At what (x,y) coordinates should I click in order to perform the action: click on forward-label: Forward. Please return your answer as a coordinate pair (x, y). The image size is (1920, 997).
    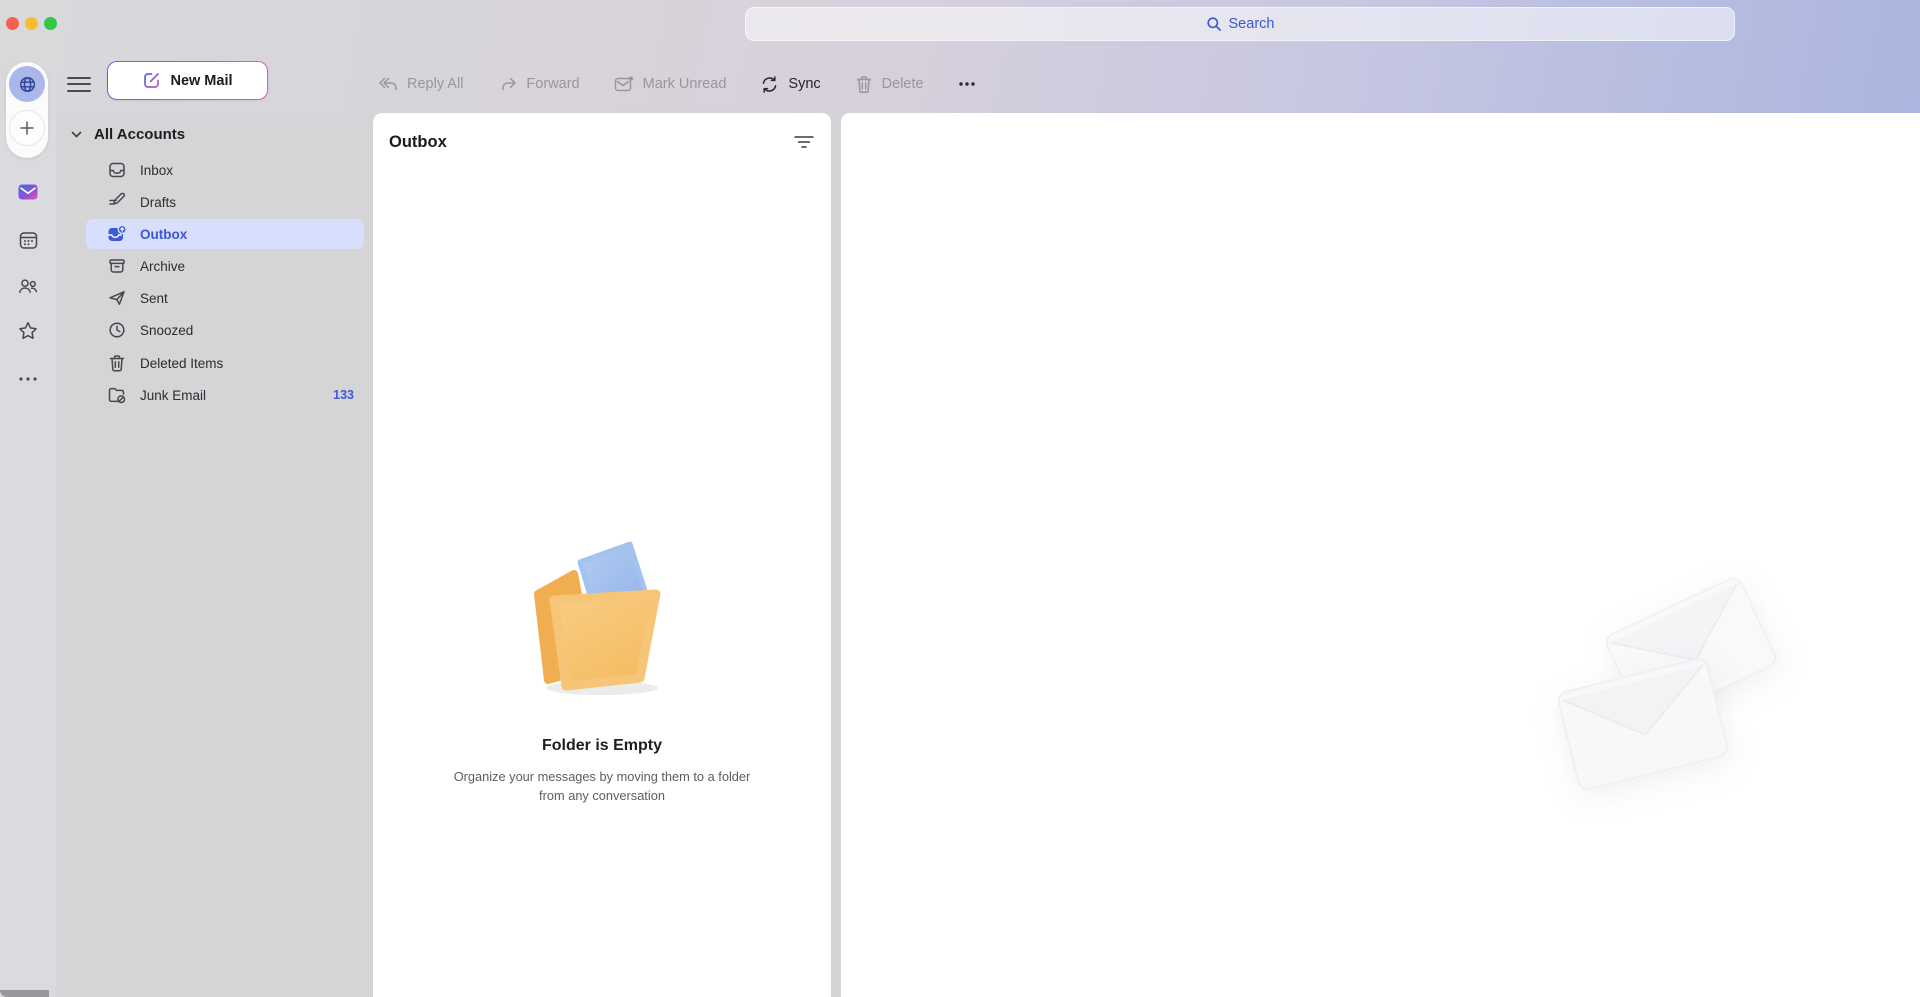
    Looking at the image, I should click on (553, 84).